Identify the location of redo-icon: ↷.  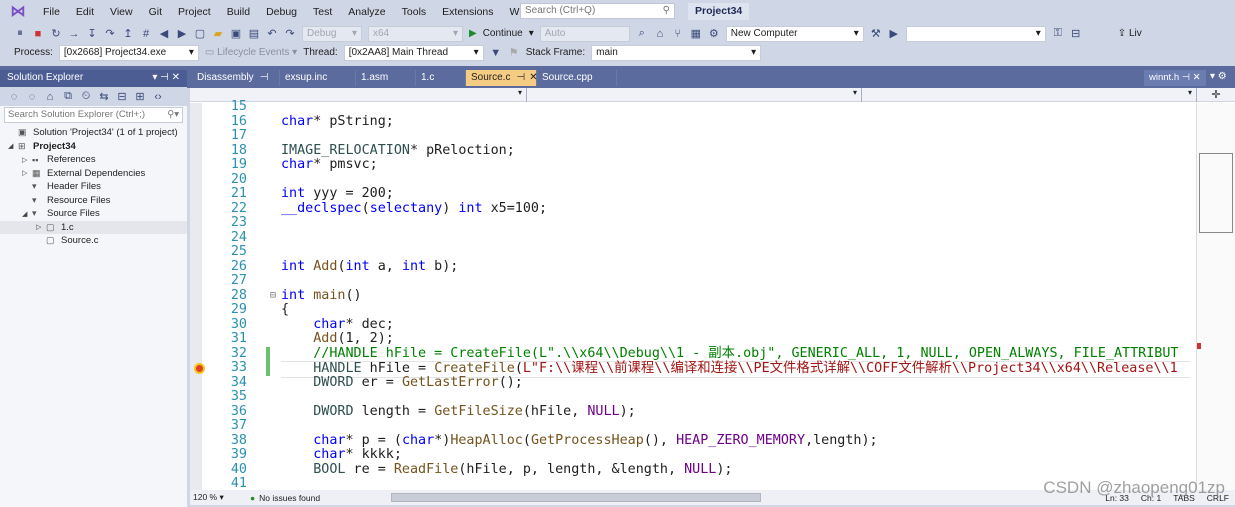
(290, 33).